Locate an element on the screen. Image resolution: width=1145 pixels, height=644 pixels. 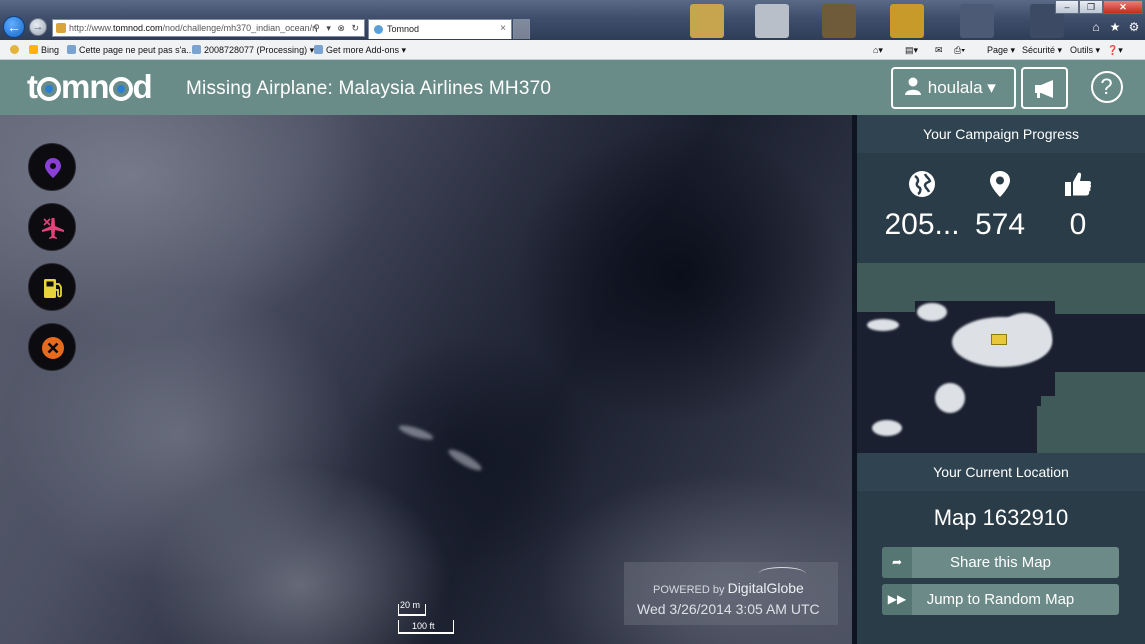
close-window-button: ✕ is located at coordinates (1123, 7).